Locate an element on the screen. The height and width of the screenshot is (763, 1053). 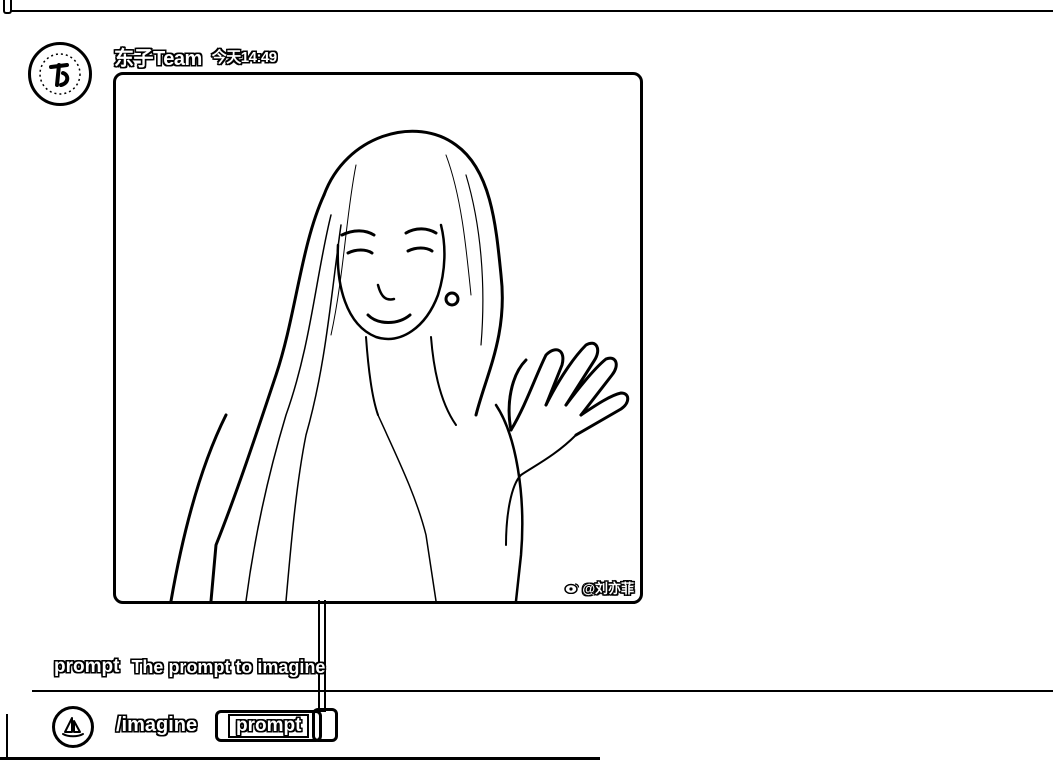
avatar-logo-icon is located at coordinates (60, 74).